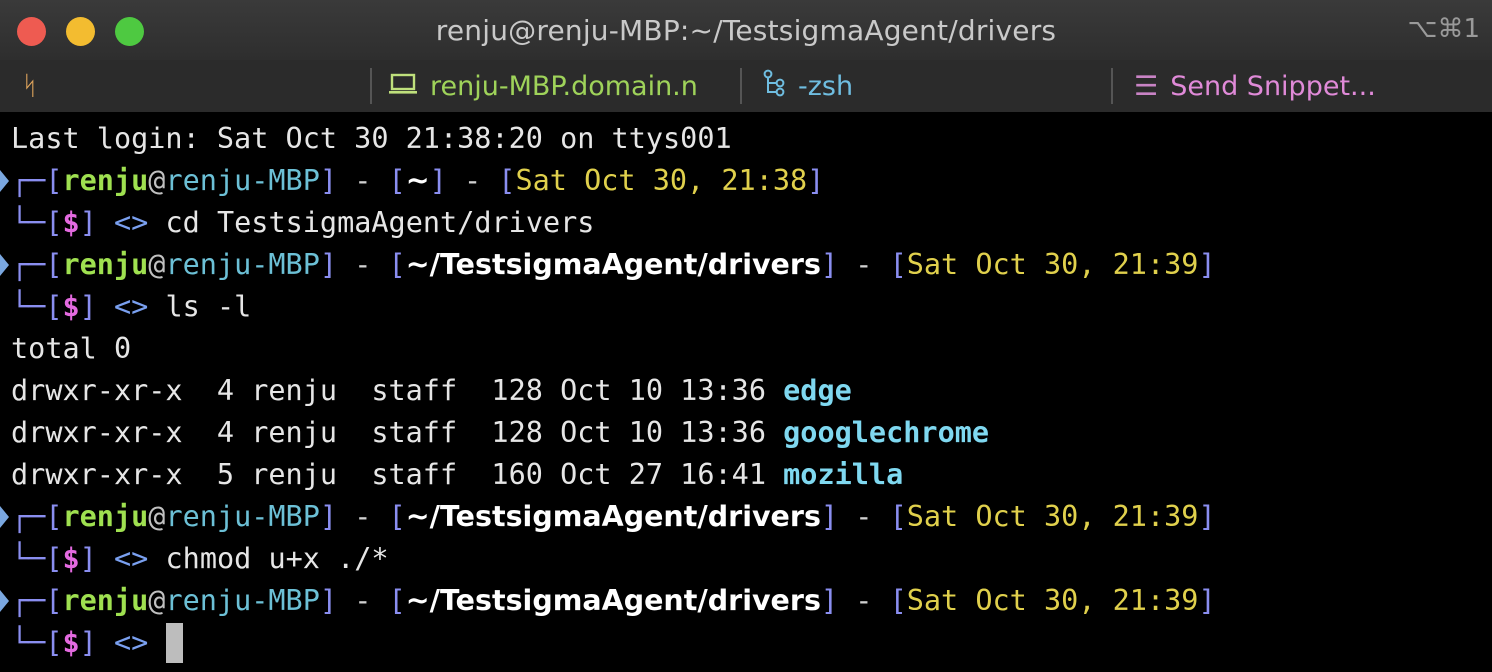 The height and width of the screenshot is (672, 1492). I want to click on ls-total-line: total 0, so click(71, 348).